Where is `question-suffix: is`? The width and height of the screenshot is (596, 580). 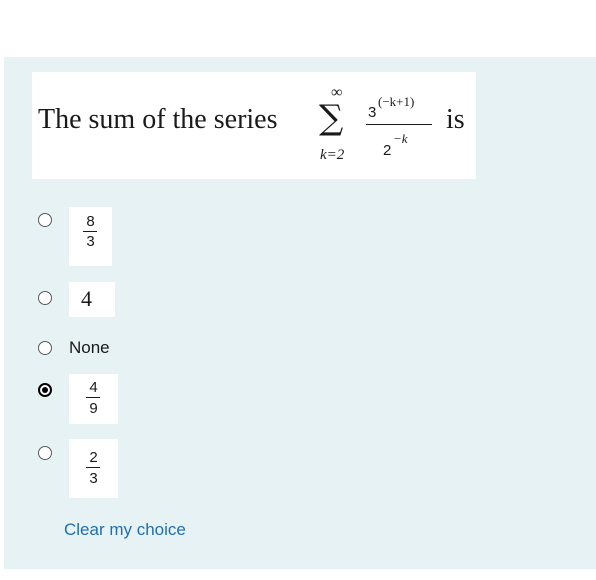 question-suffix: is is located at coordinates (455, 119).